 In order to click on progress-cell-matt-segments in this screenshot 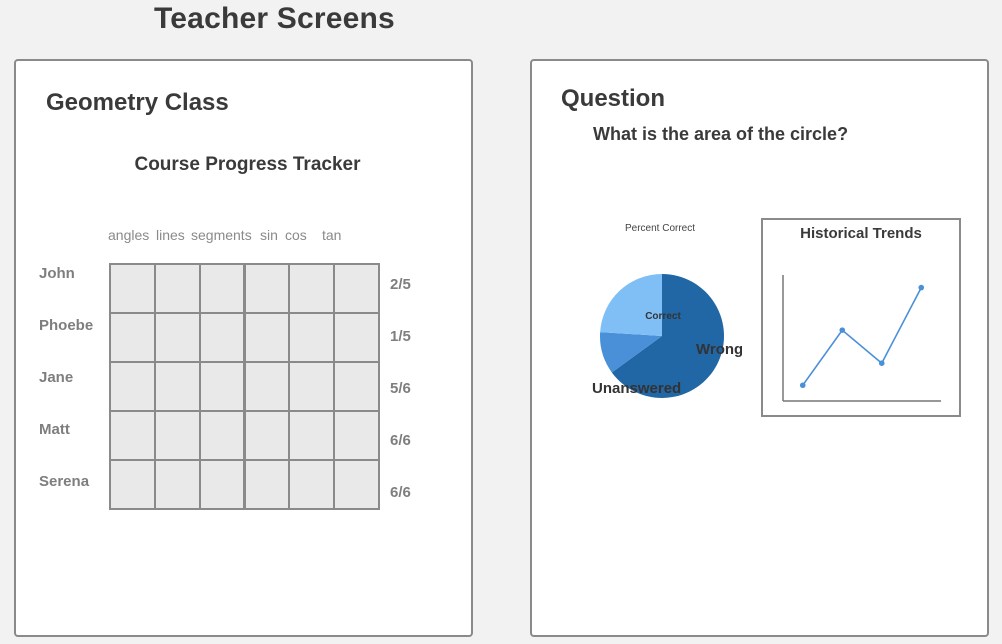, I will do `click(222, 435)`.